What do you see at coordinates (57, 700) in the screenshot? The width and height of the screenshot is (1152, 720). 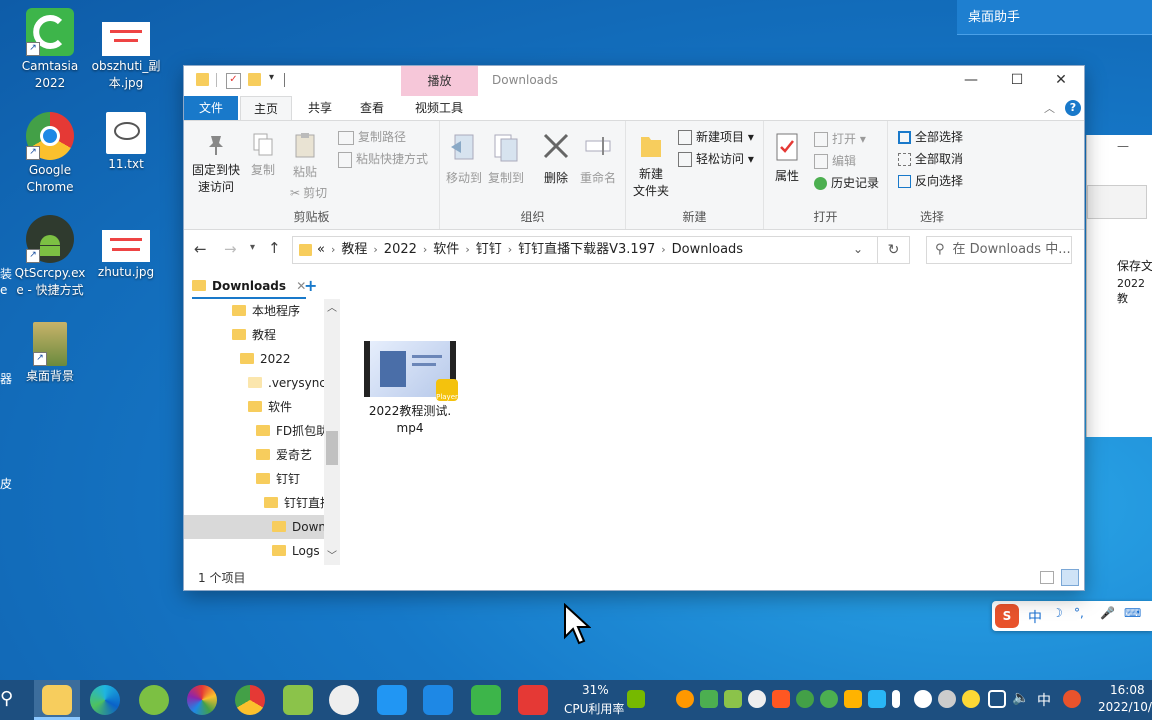 I see `file-explorer-taskbar-icon` at bounding box center [57, 700].